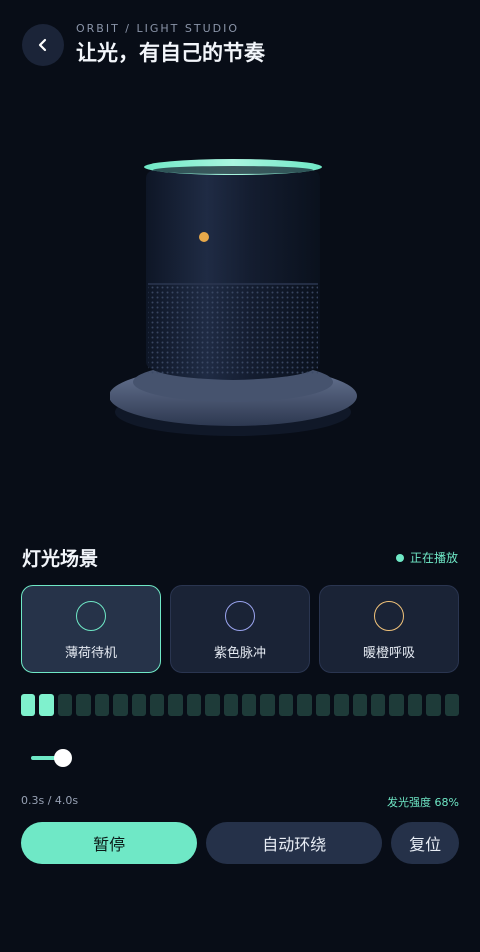  What do you see at coordinates (233, 329) in the screenshot?
I see `speaker-mesh` at bounding box center [233, 329].